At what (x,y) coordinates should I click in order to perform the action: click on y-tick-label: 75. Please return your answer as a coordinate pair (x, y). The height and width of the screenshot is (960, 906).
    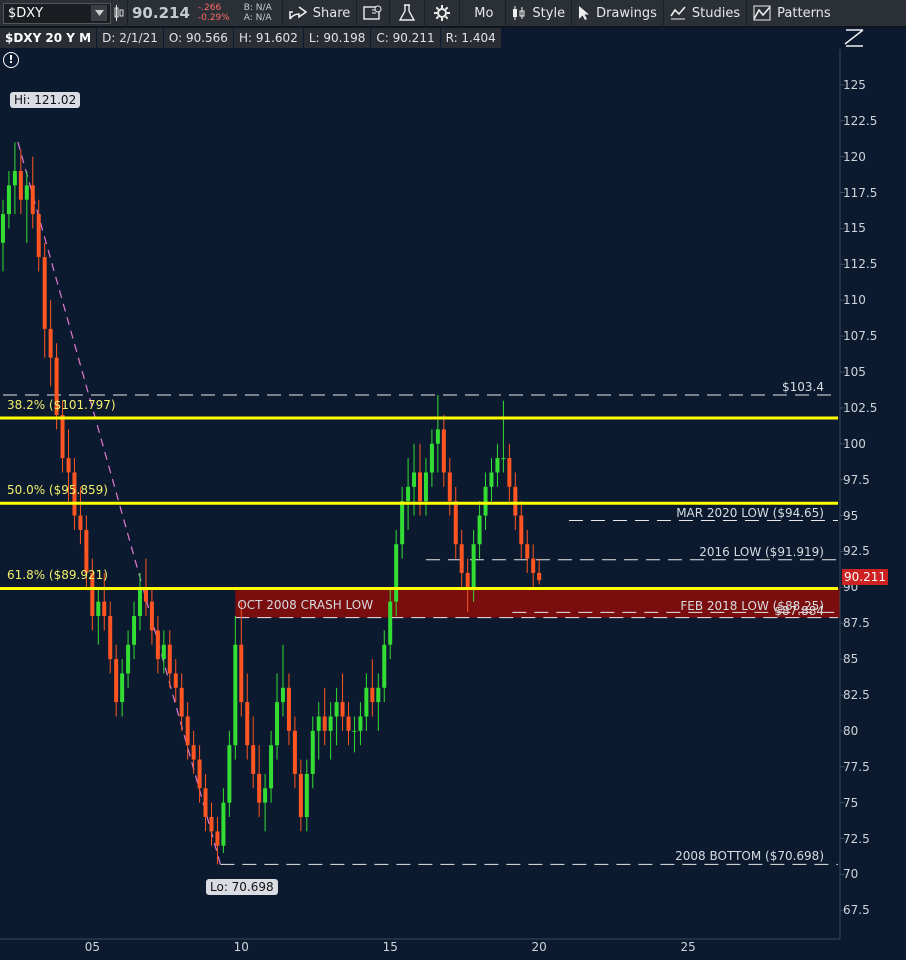
    Looking at the image, I should click on (851, 802).